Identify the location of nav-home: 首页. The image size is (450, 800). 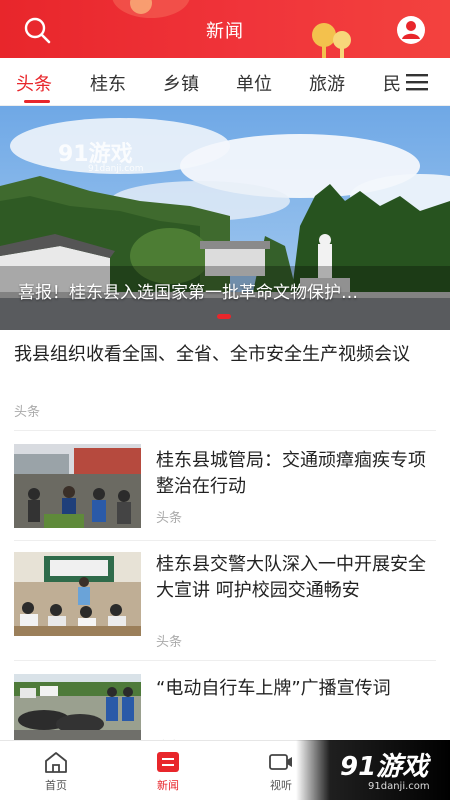
(56, 770).